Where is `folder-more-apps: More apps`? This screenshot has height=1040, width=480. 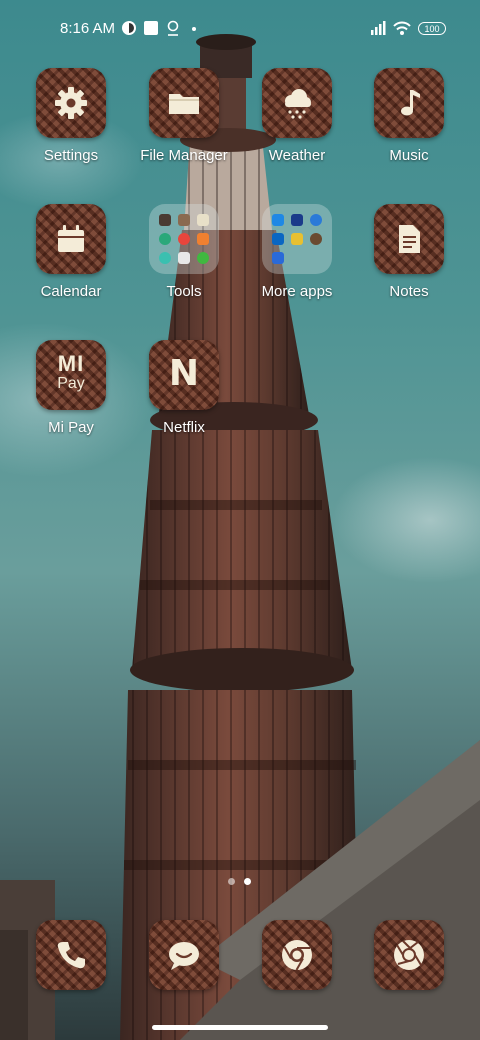 folder-more-apps: More apps is located at coordinates (297, 260).